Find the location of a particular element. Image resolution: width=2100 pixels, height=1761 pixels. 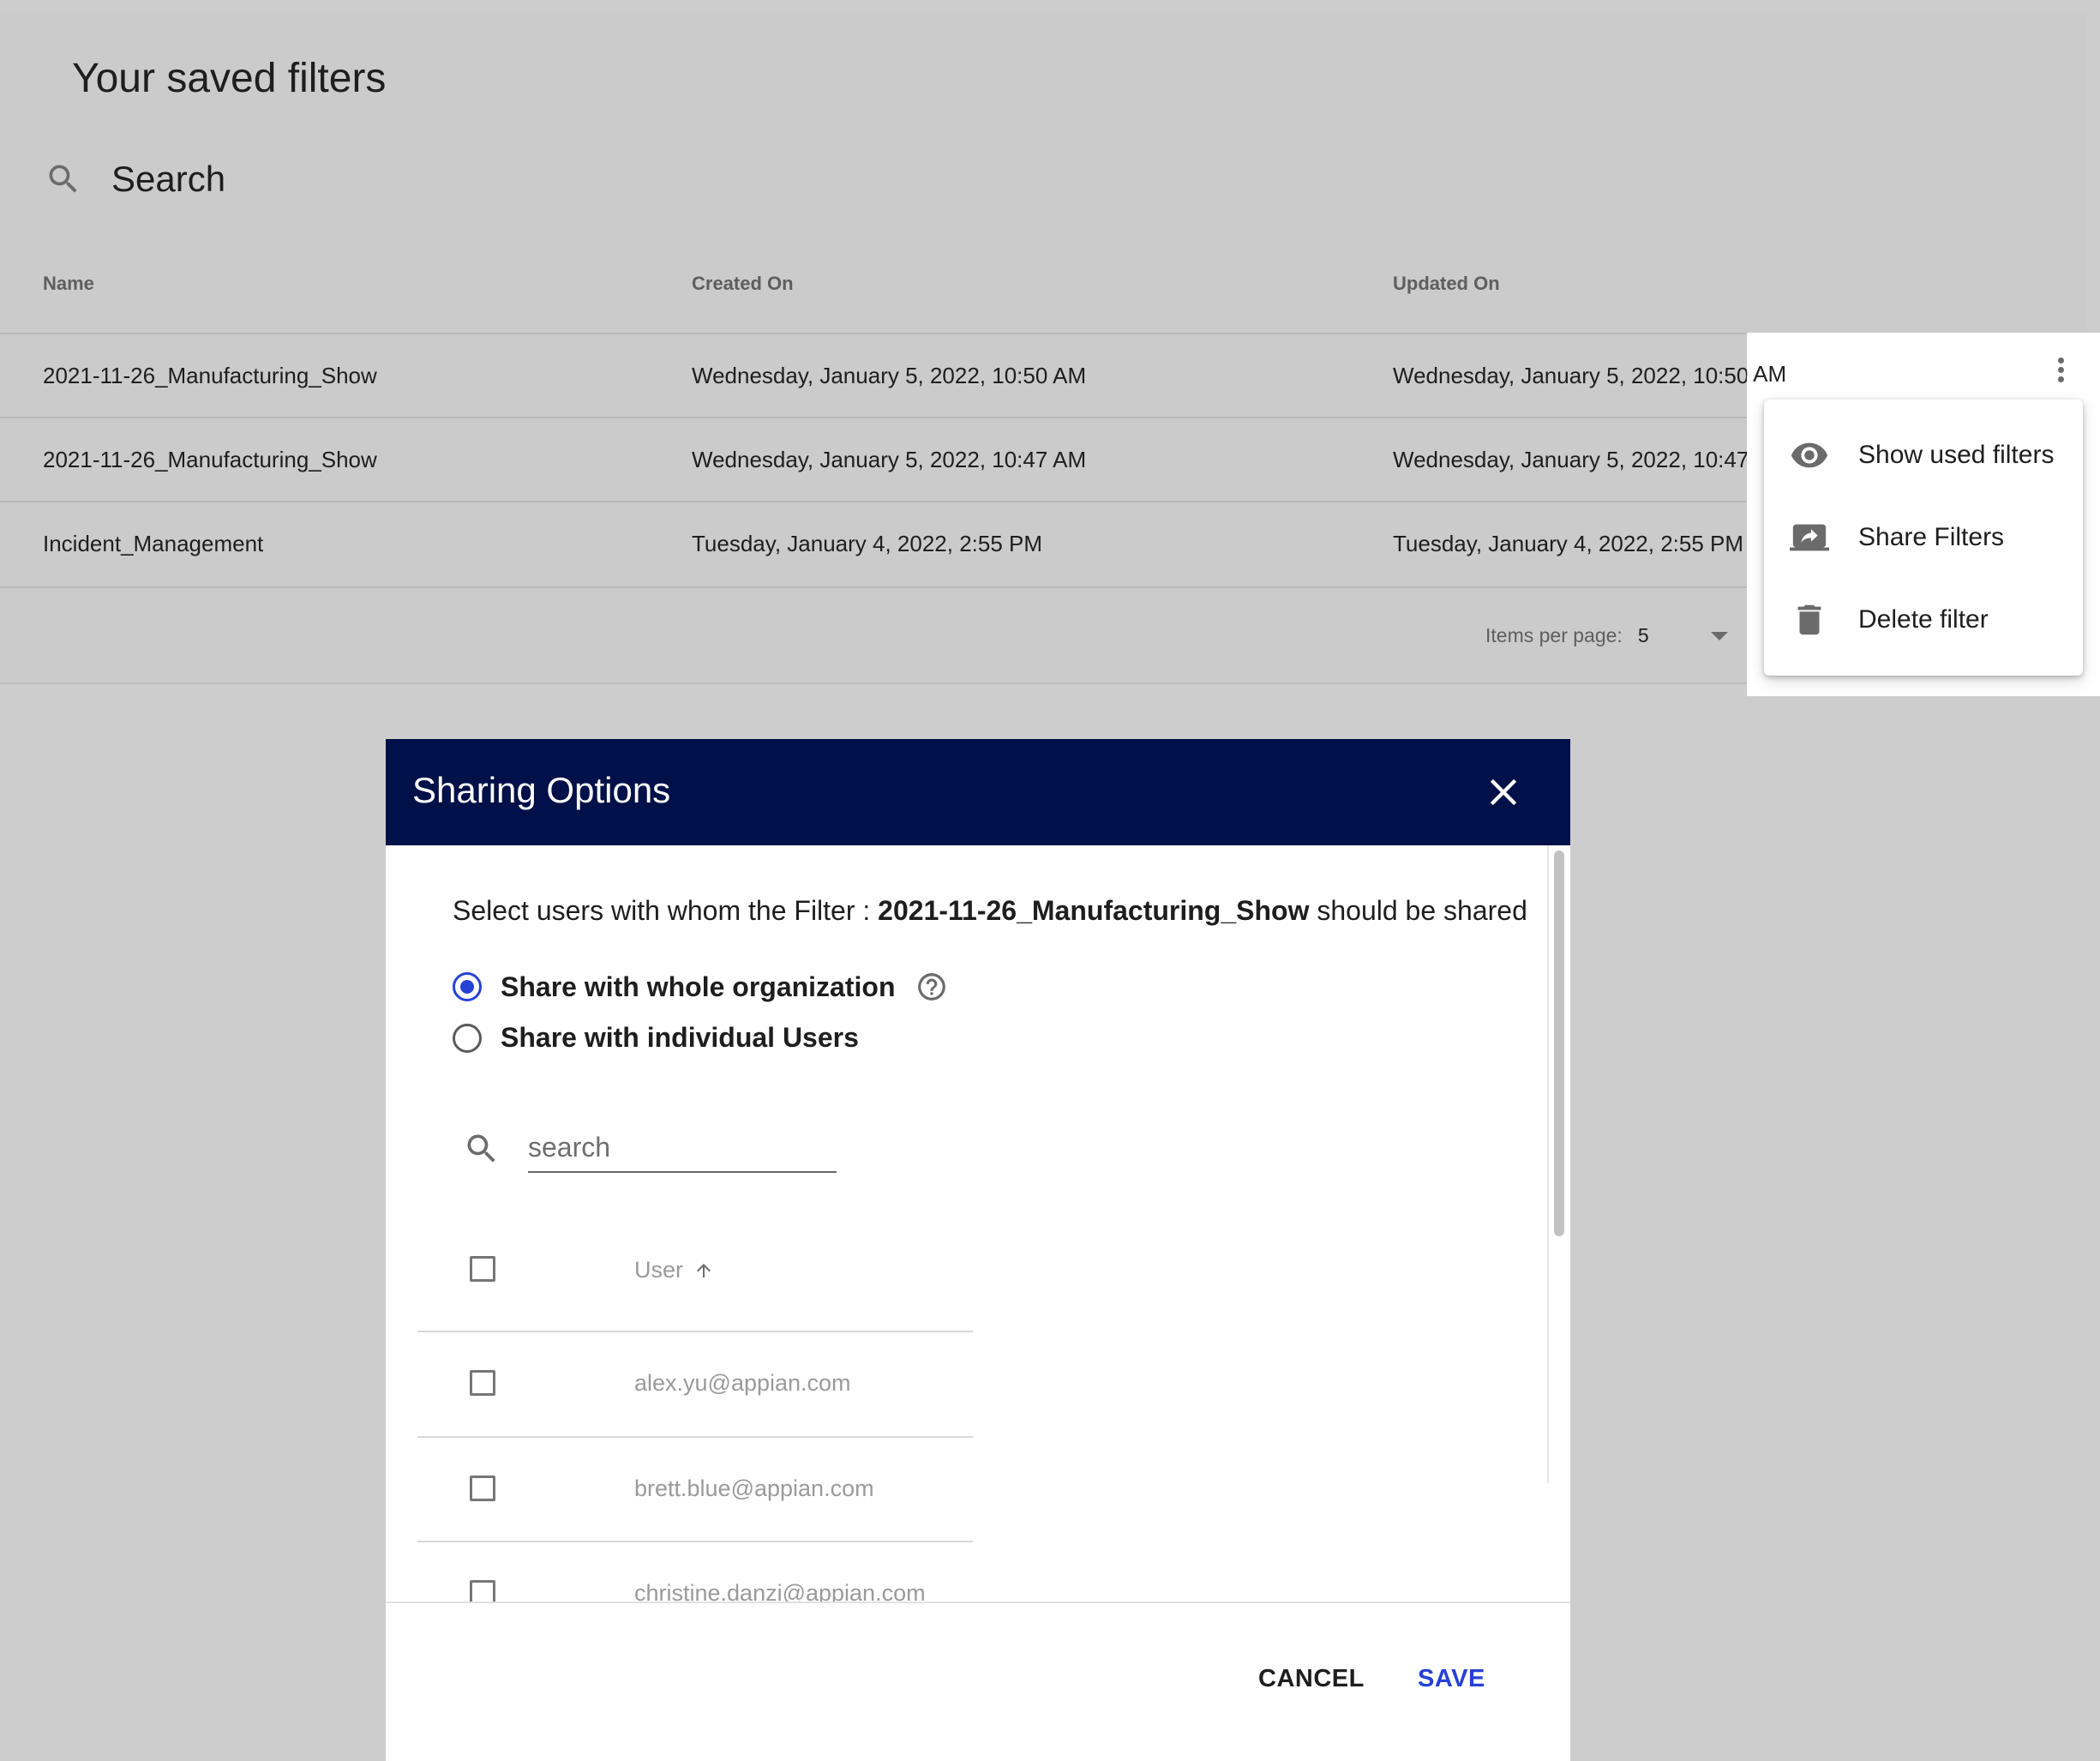

description-prefix: Select users with whom the Filter : is located at coordinates (666, 910).